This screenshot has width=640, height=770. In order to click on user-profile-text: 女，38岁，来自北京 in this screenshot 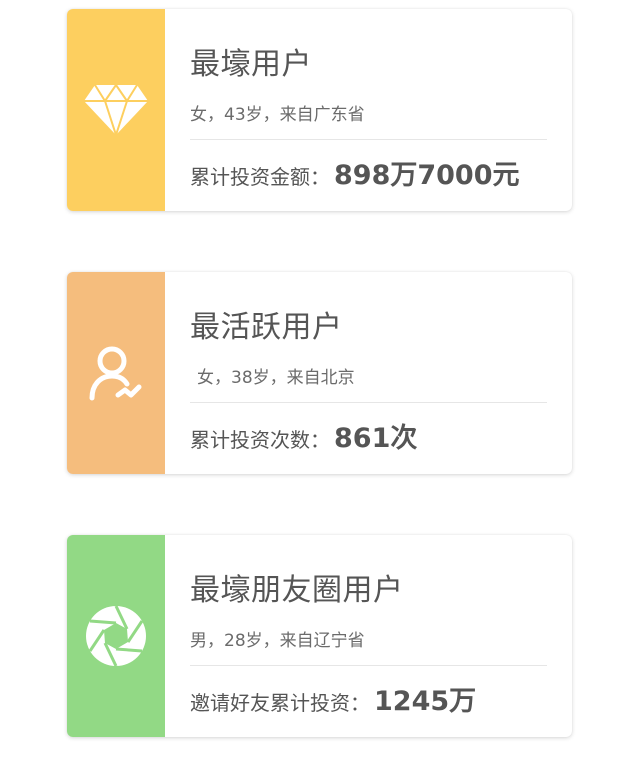, I will do `click(276, 378)`.